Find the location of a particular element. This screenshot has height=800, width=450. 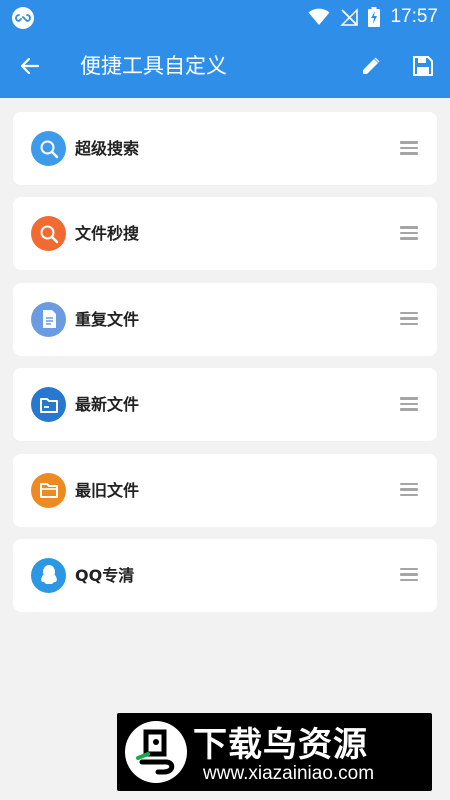

watermark-banner: 下载鸟资源 www.xiazainiao.com is located at coordinates (274, 752).